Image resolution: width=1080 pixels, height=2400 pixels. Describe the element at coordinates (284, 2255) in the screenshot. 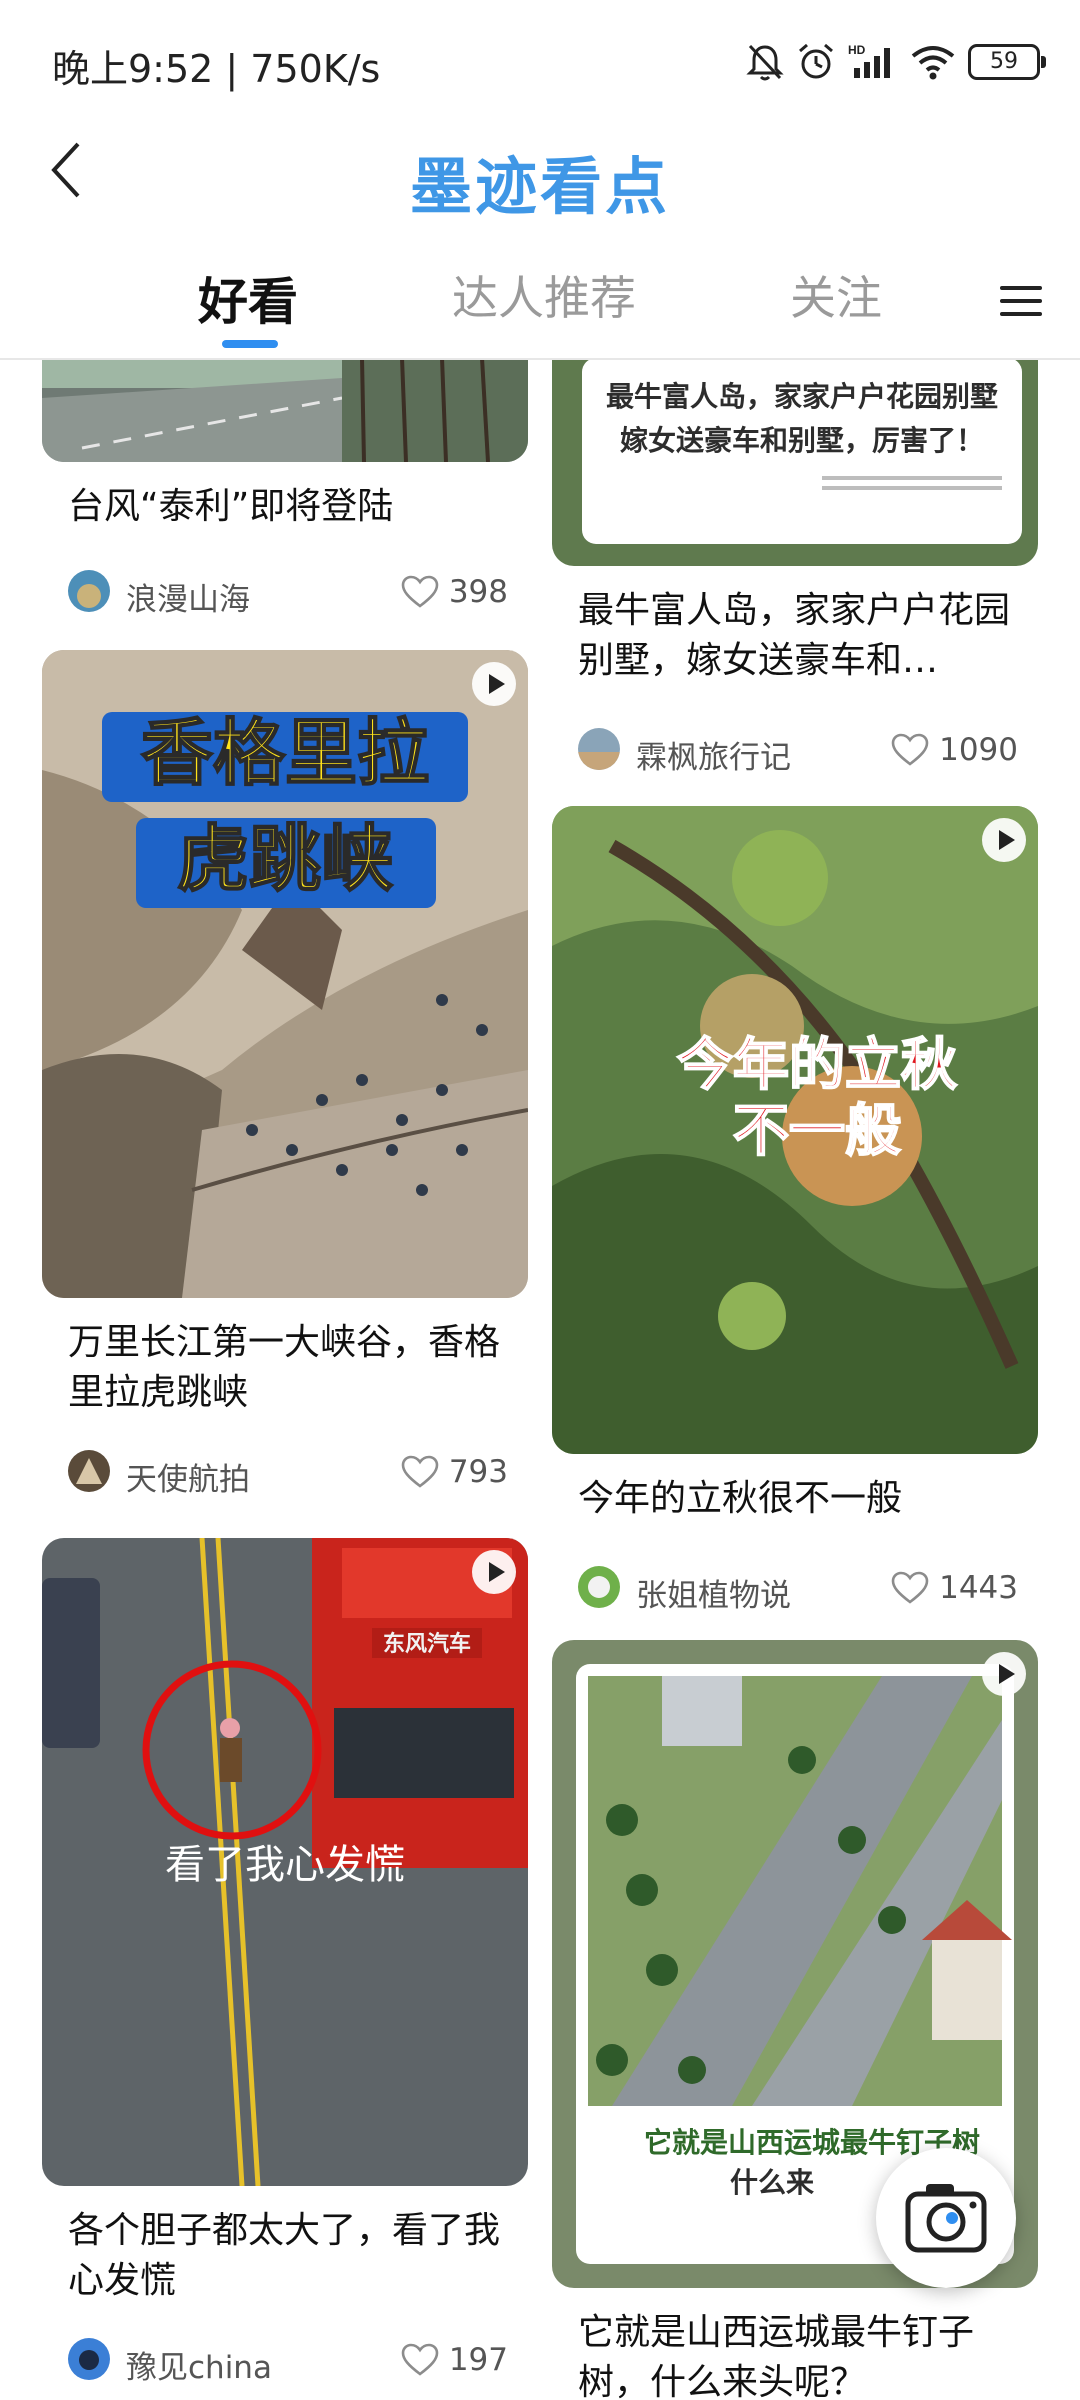

I see `card-title: 各个胆子都太大了，看了我心发慌` at that location.